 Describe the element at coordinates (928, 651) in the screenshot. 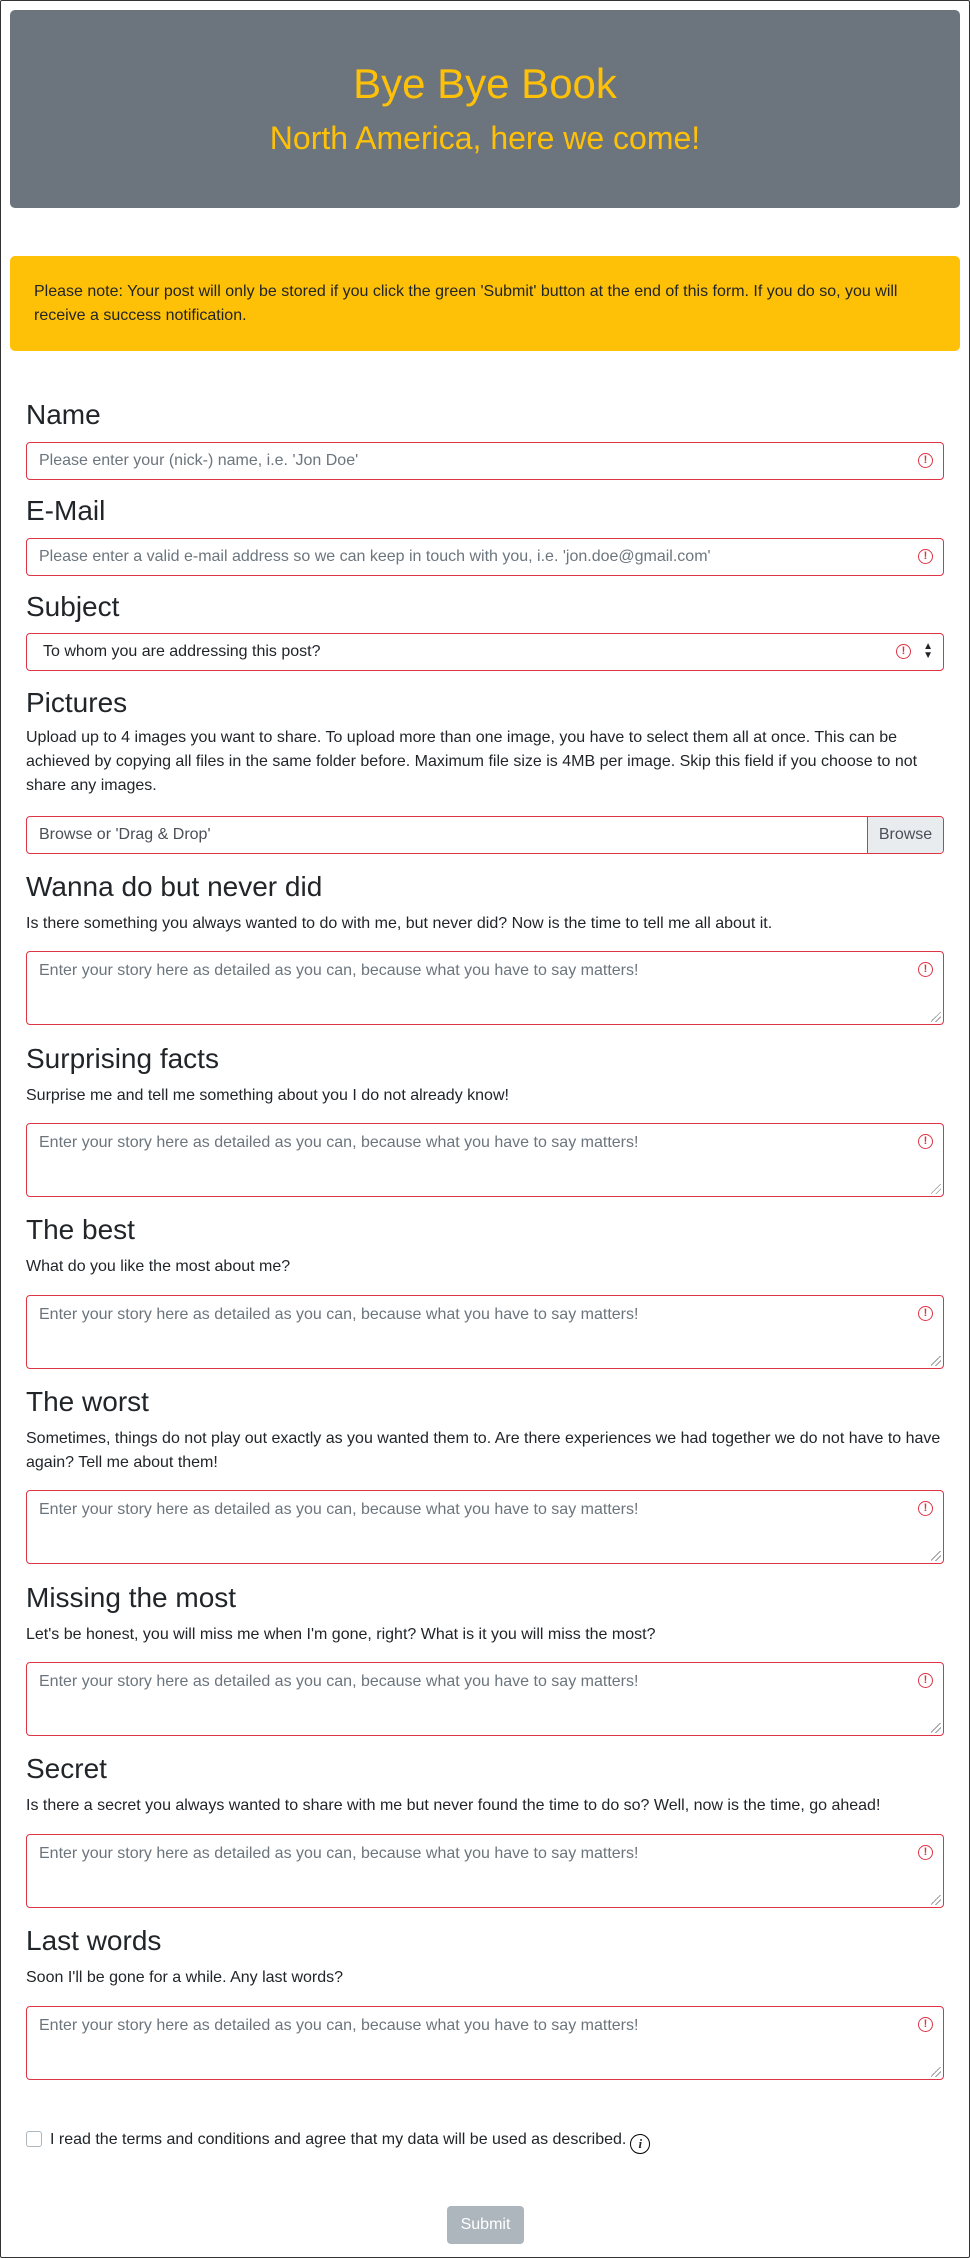

I see `select-arrows-icon: ▲ ▼` at that location.